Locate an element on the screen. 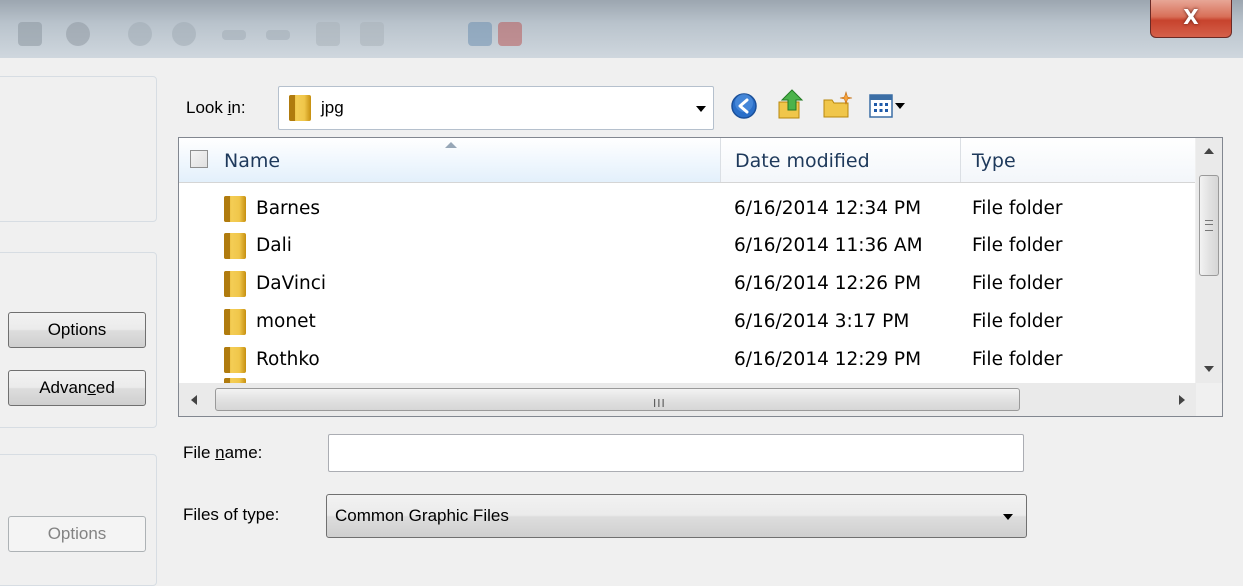  horizontal-scrollbar: III is located at coordinates (687, 399).